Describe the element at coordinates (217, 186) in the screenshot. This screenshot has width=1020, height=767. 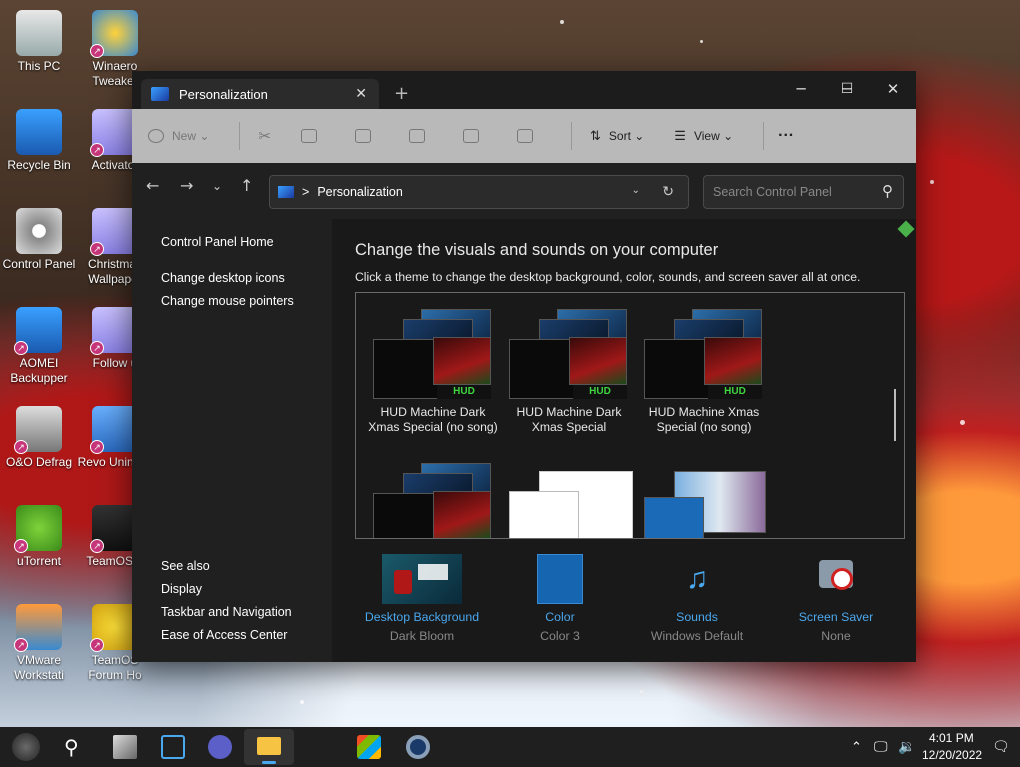
I see `recent-locations-icon: ⌄` at that location.